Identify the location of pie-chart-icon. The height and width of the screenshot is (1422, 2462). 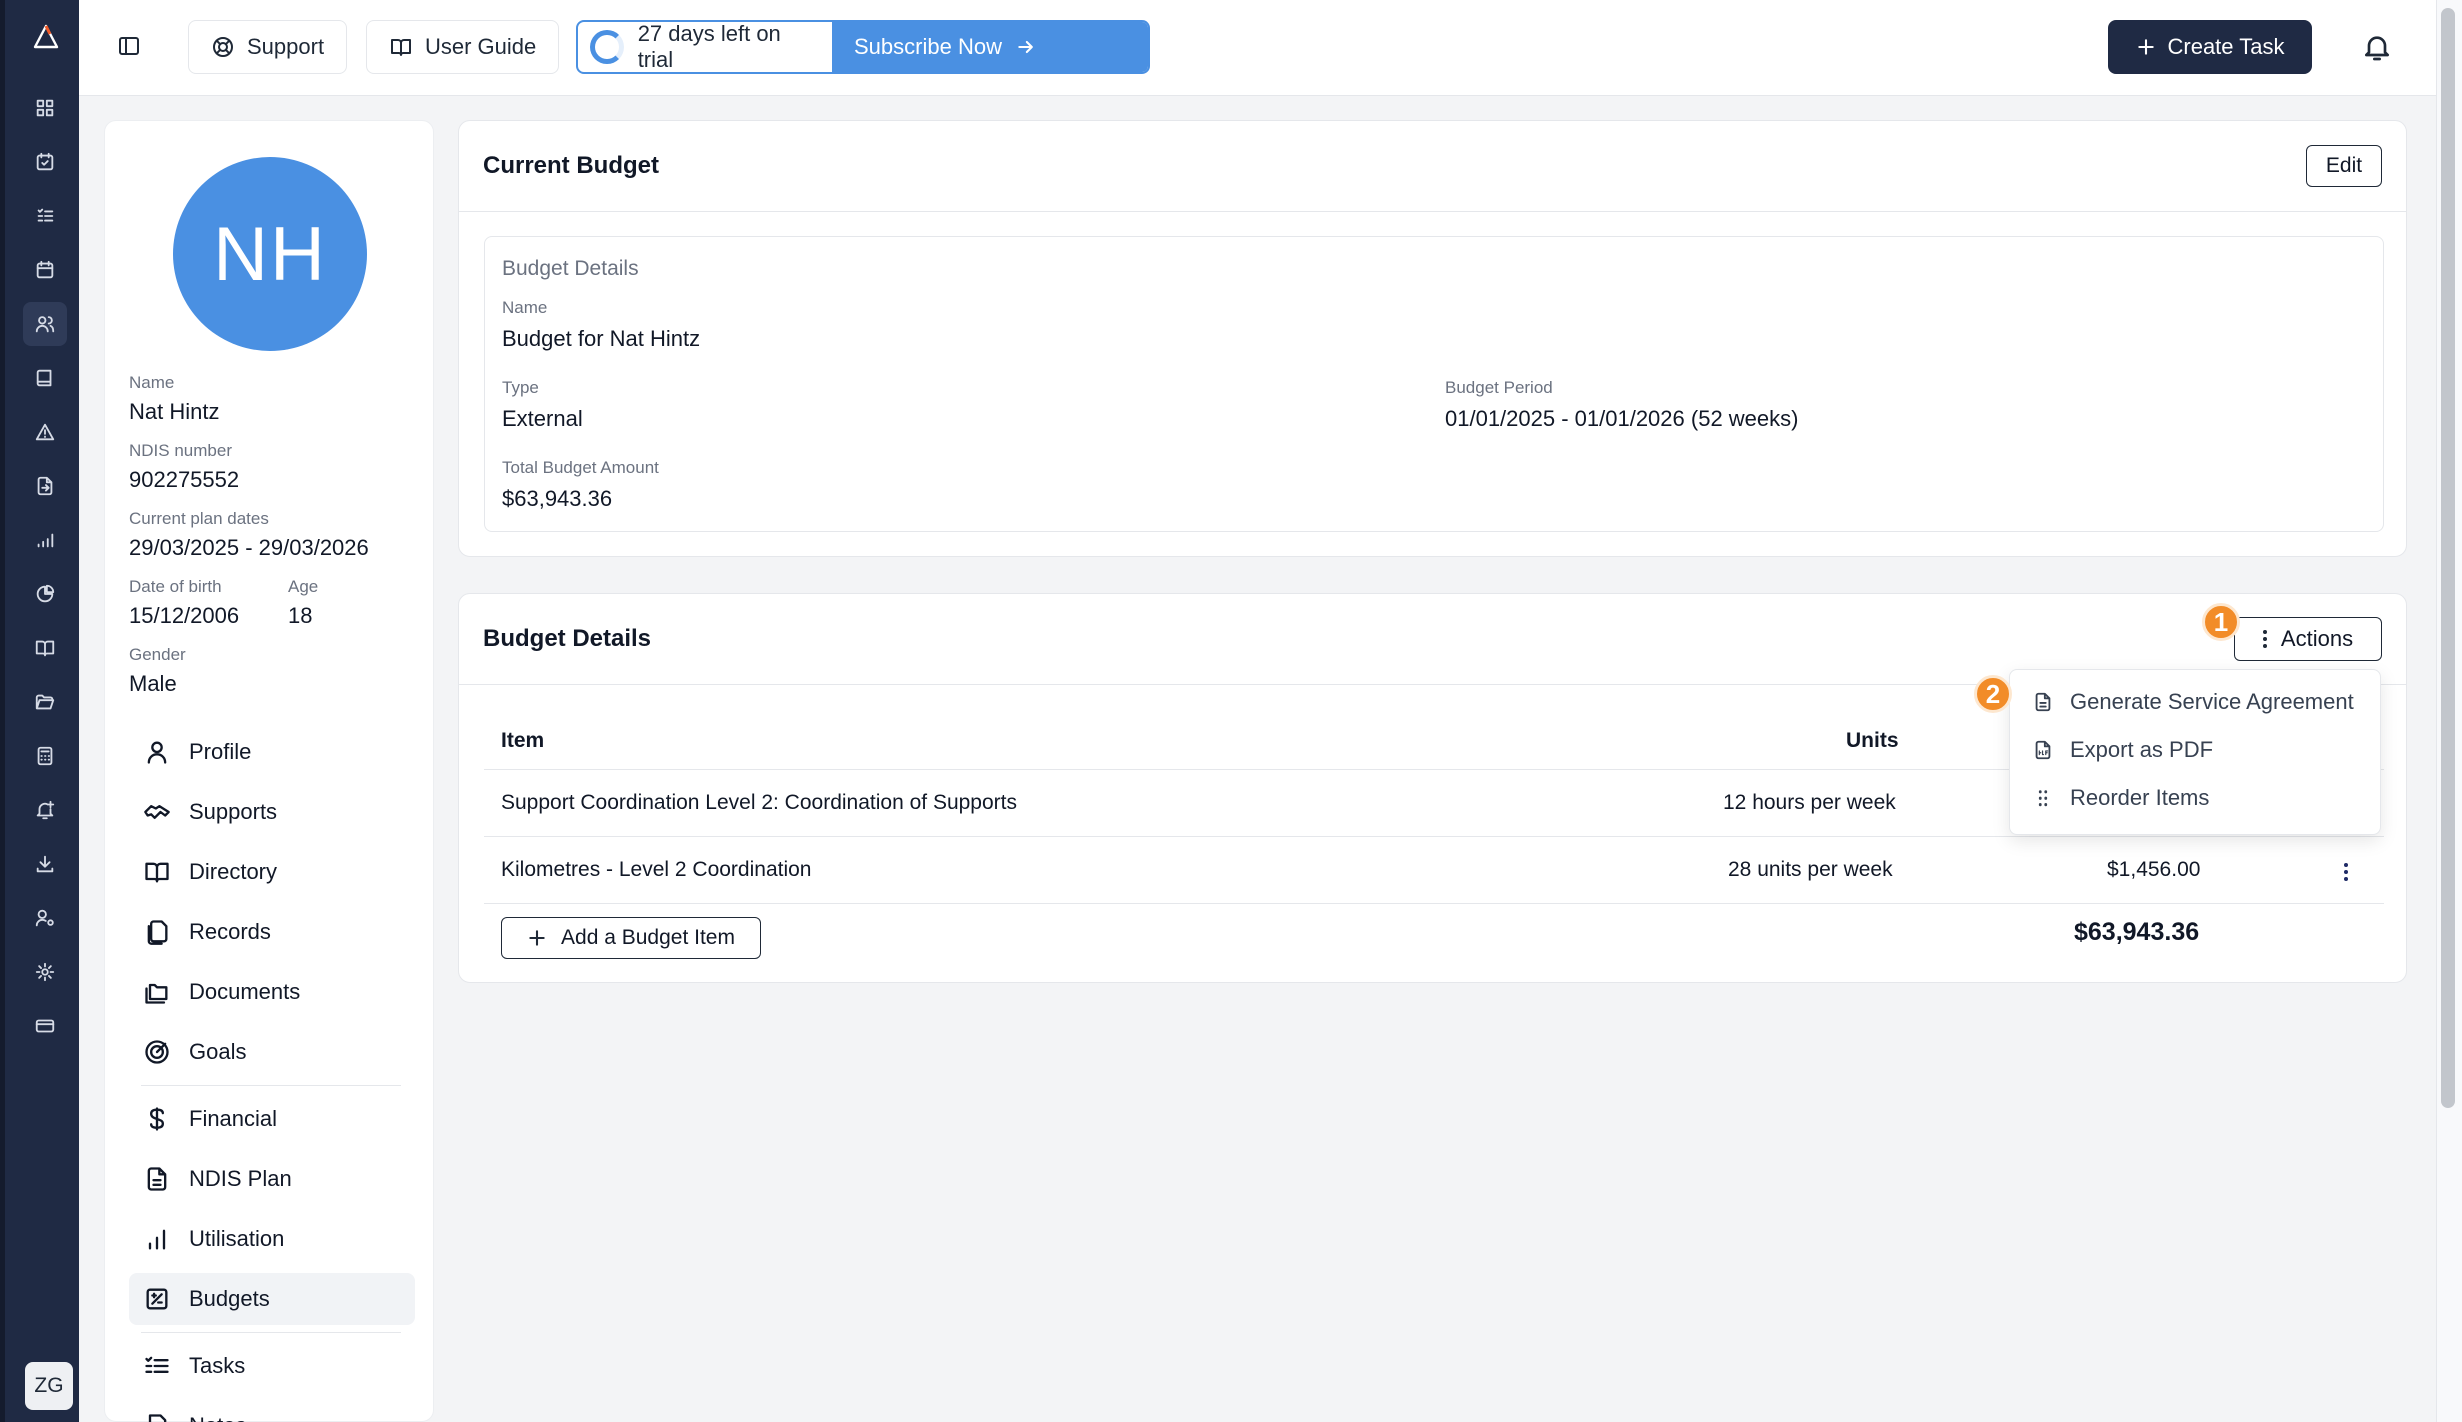
(45, 594).